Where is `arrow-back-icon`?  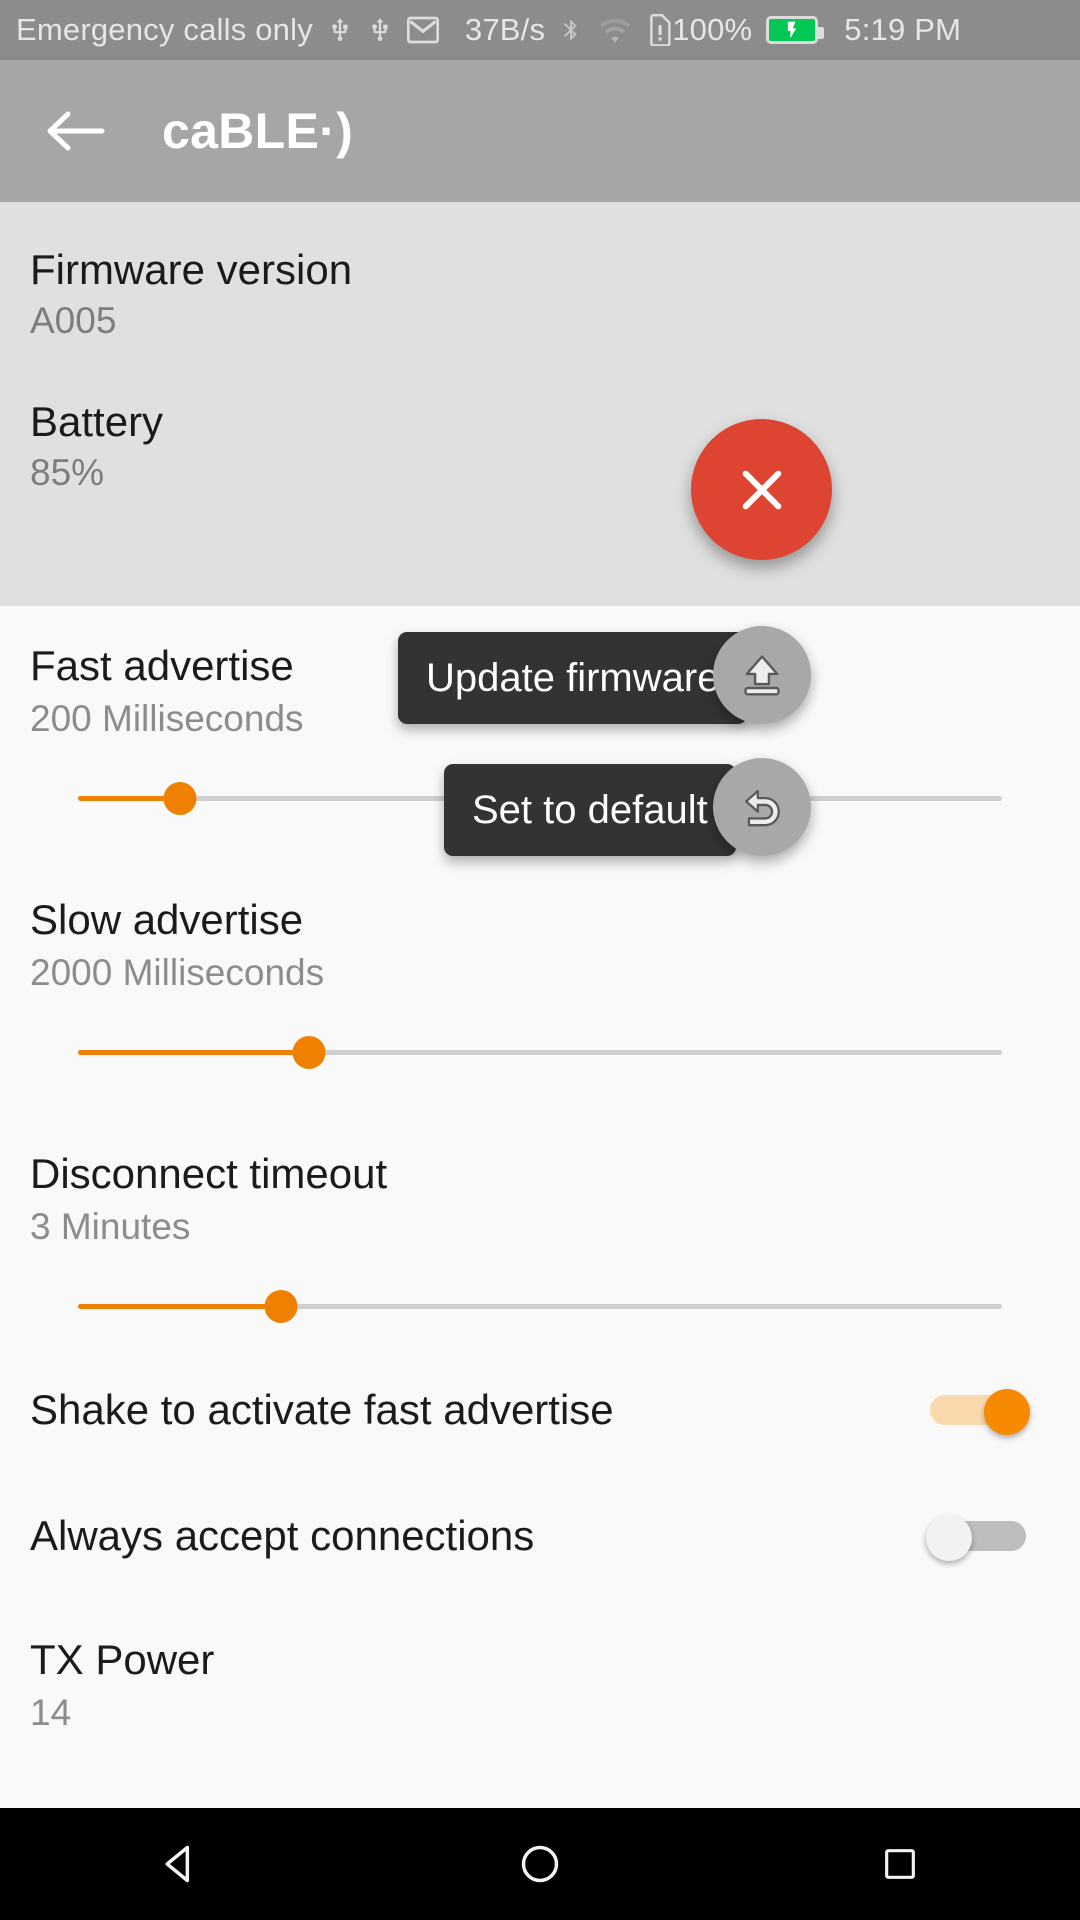
arrow-back-icon is located at coordinates (75, 131).